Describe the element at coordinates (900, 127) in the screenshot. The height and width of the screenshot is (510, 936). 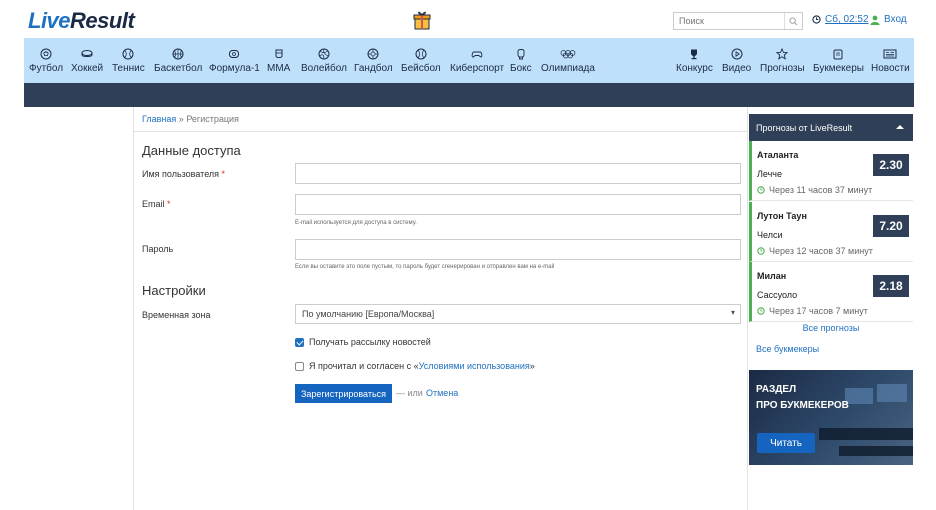
I see `collapse-caret-icon` at that location.